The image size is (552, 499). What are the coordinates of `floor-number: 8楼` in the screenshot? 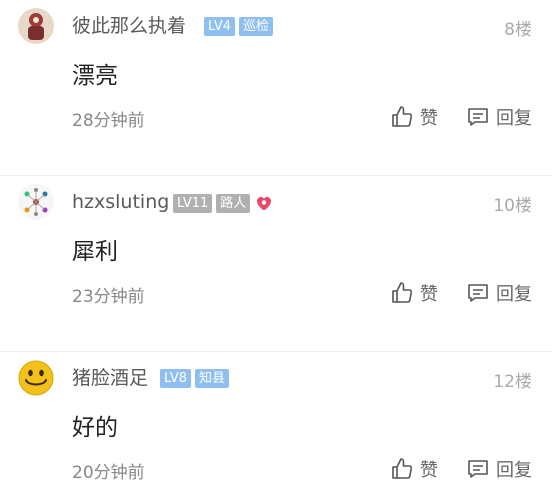 It's located at (518, 30).